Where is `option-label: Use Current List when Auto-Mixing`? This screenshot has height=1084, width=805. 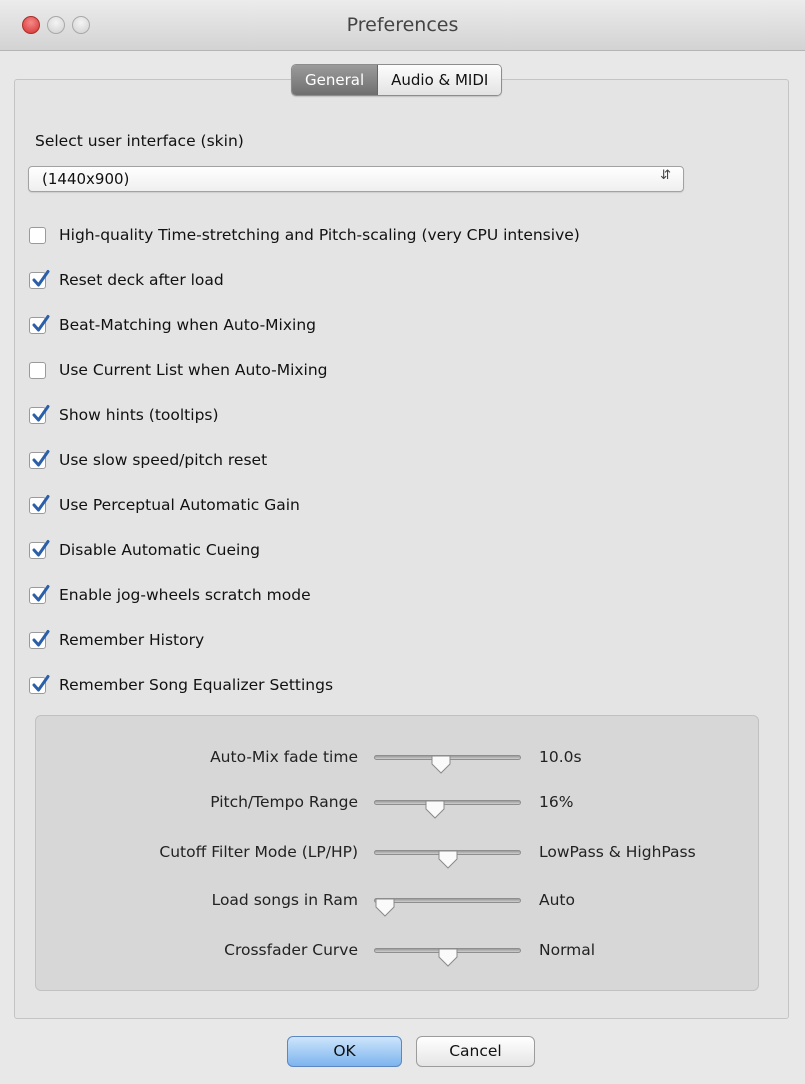
option-label: Use Current List when Auto-Mixing is located at coordinates (193, 370).